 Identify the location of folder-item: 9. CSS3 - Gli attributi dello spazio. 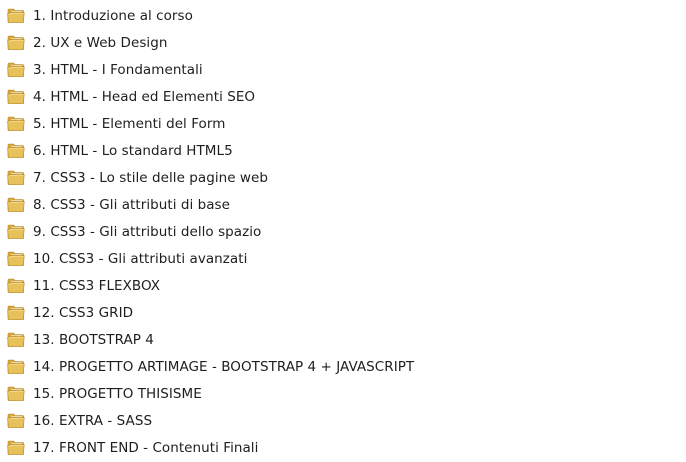
(343, 231).